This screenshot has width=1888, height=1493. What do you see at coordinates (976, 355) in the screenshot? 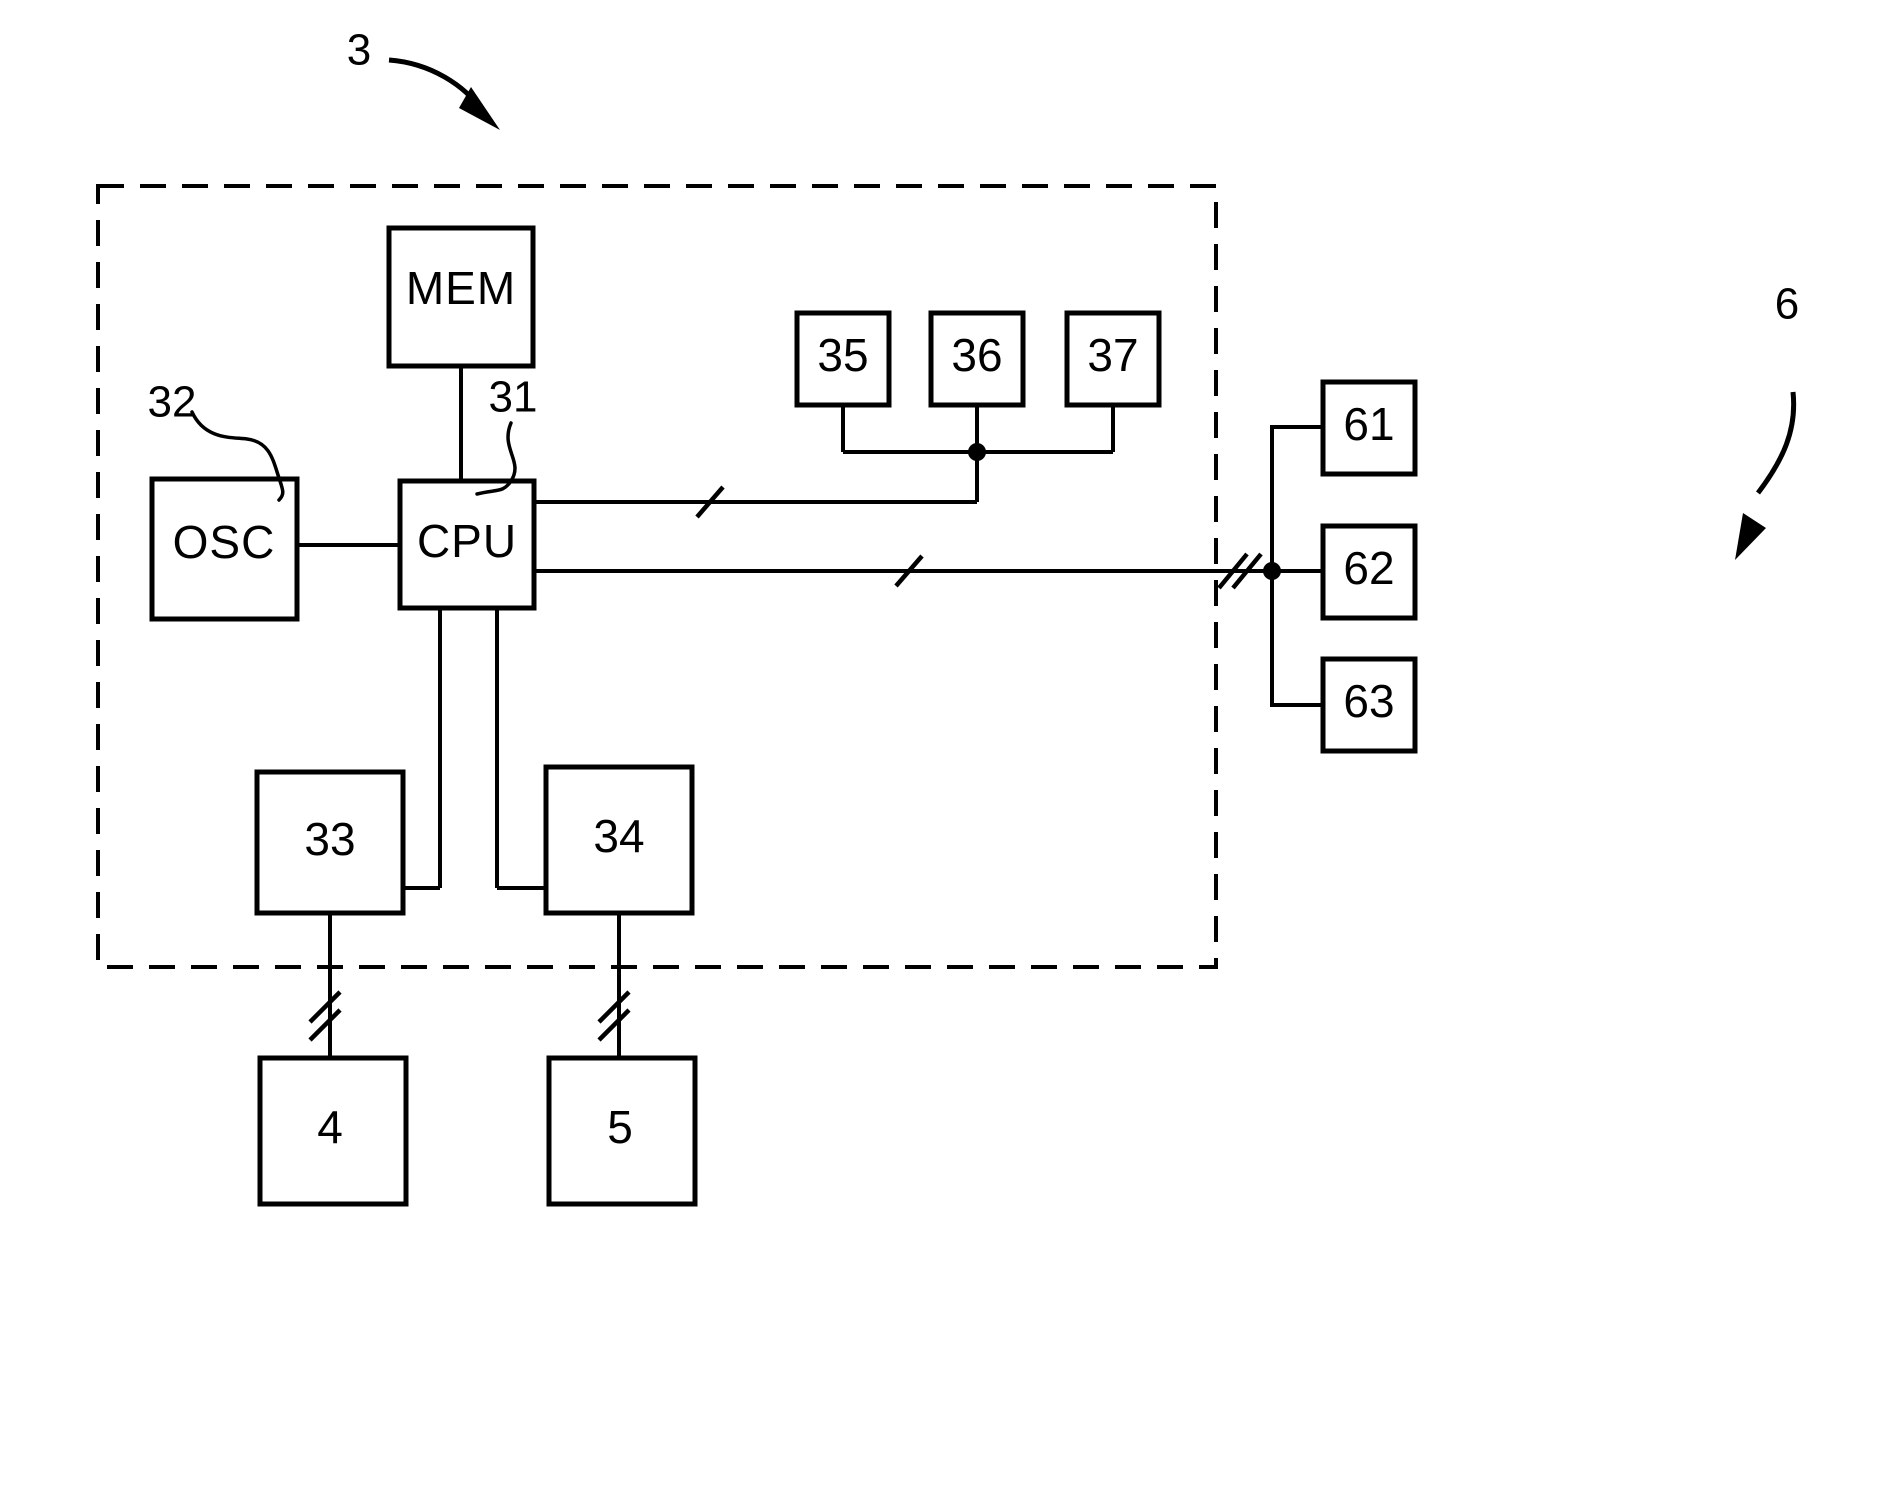
I see `block-36-label: 36` at bounding box center [976, 355].